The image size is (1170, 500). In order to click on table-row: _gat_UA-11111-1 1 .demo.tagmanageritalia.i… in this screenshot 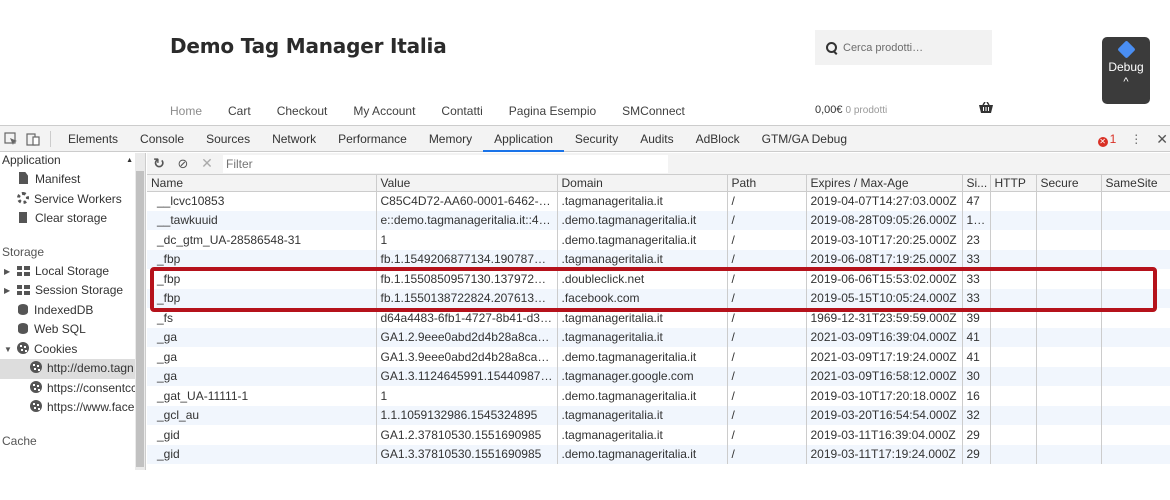, I will do `click(658, 396)`.